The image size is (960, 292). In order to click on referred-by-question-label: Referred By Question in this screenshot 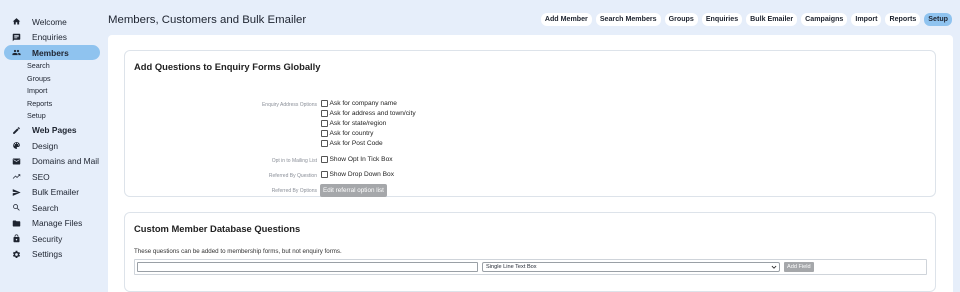, I will do `click(292, 176)`.